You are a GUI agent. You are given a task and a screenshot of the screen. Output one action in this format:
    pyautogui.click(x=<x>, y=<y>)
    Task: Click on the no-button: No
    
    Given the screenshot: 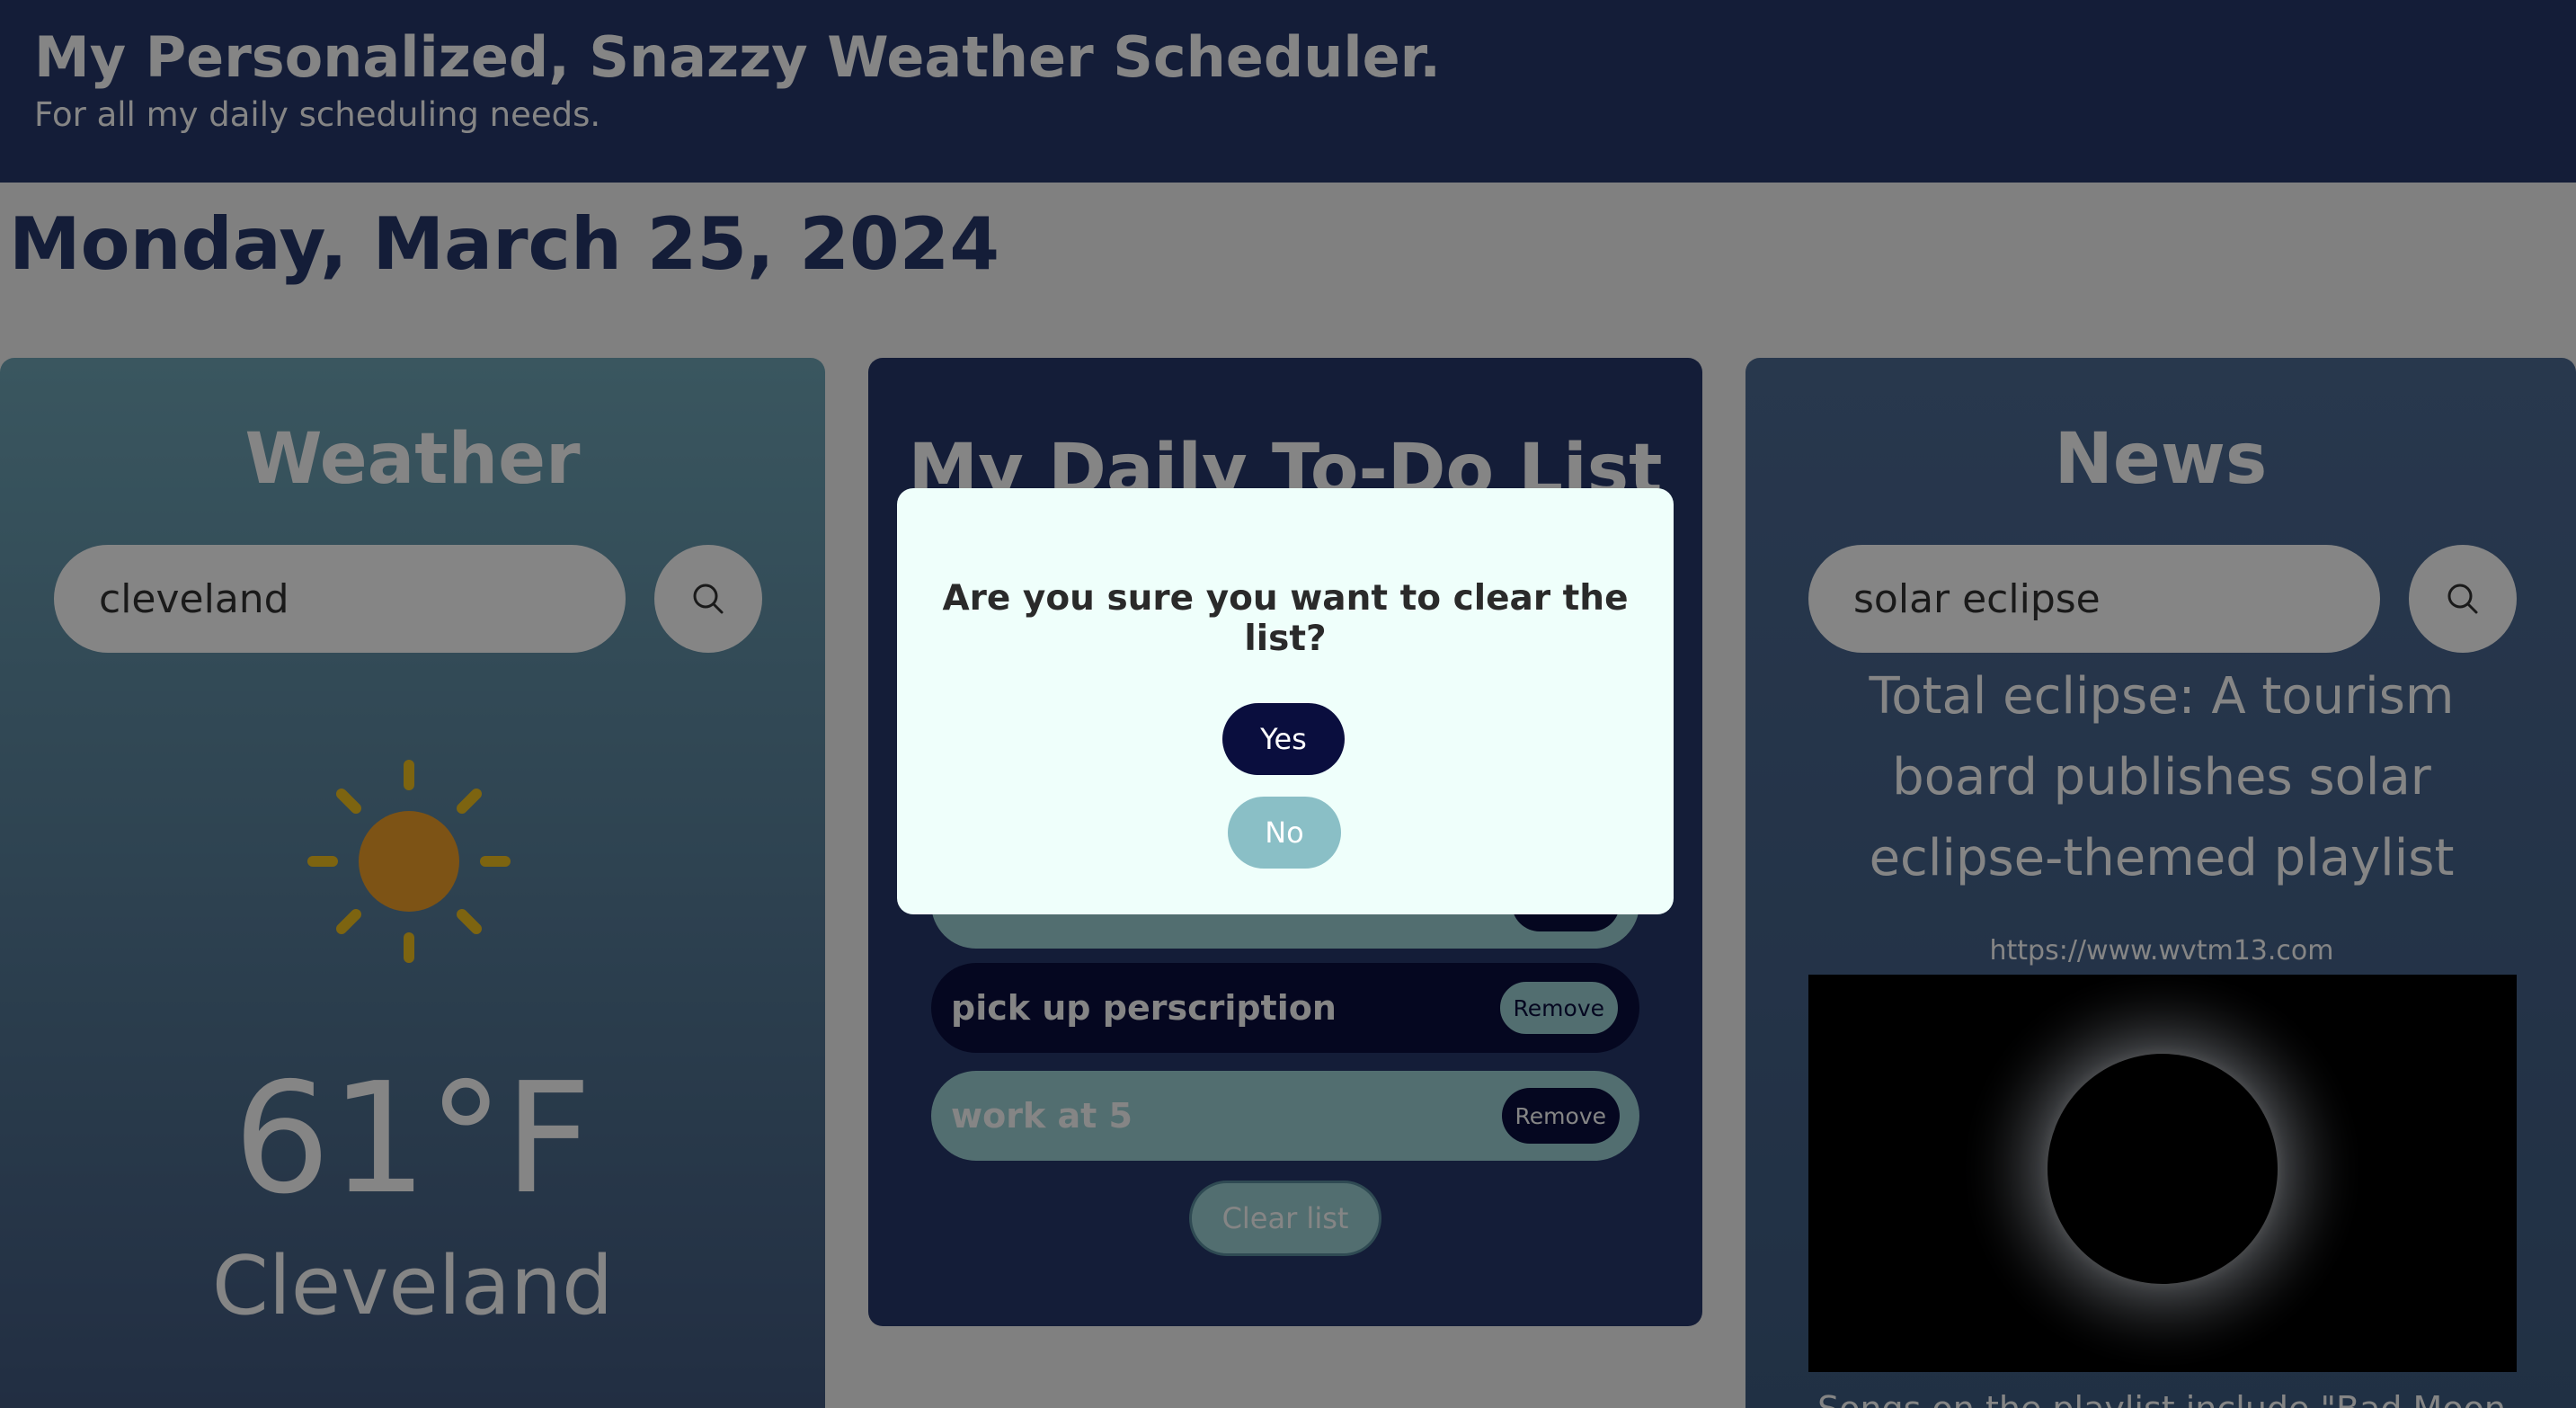 What is the action you would take?
    pyautogui.click(x=1284, y=833)
    